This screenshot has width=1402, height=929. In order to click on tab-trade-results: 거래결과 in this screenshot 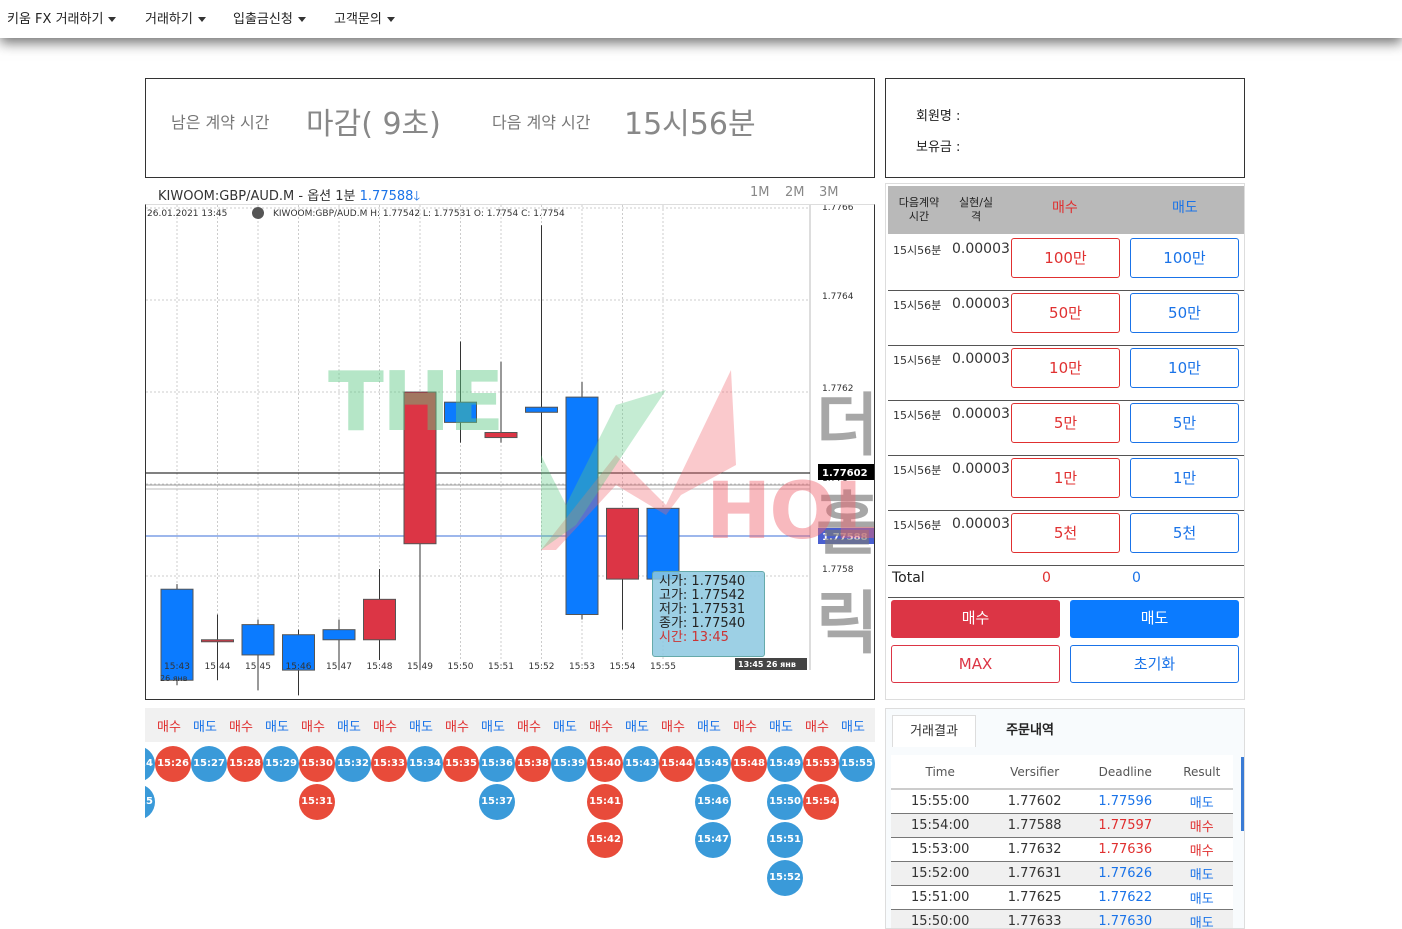, I will do `click(934, 731)`.